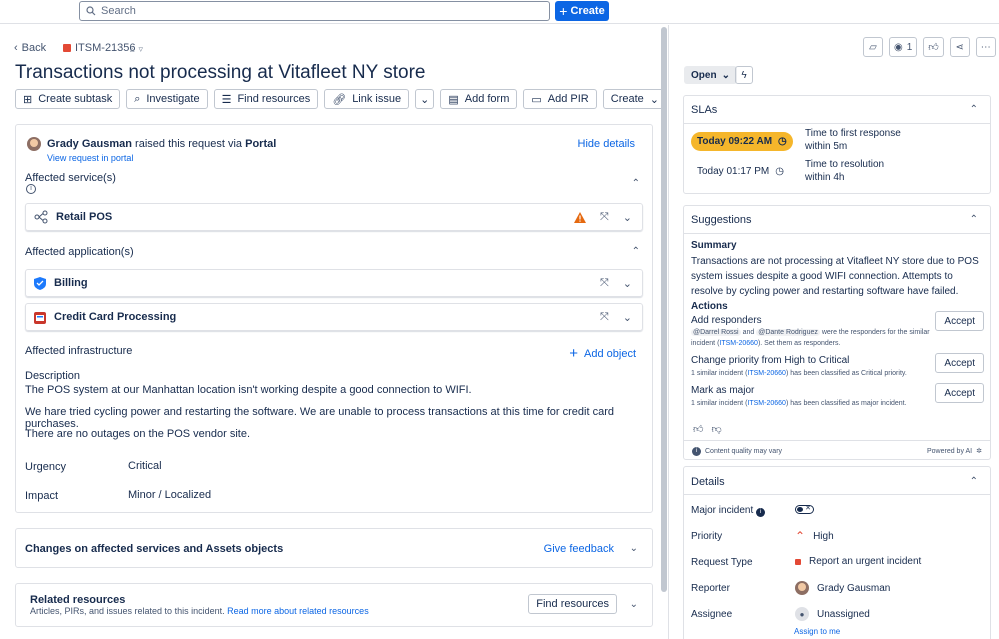 The height and width of the screenshot is (639, 999). What do you see at coordinates (707, 429) in the screenshot?
I see `feedback-thumbs: 👍︎ 👎︎` at bounding box center [707, 429].